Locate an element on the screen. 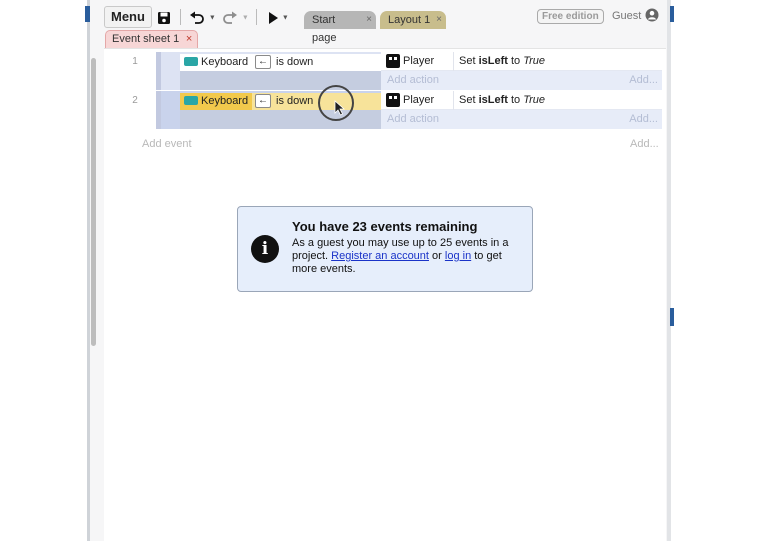 This screenshot has height=541, width=763. register-account-link: Register an account is located at coordinates (380, 256).